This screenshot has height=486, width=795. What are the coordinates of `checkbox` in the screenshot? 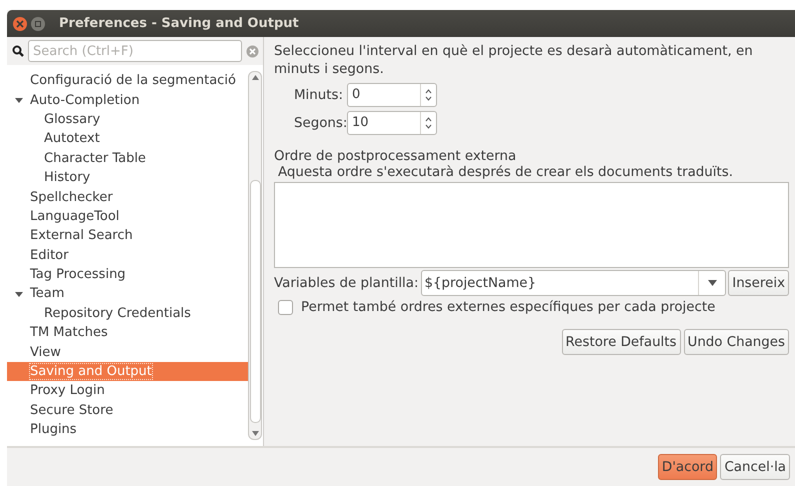 It's located at (285, 307).